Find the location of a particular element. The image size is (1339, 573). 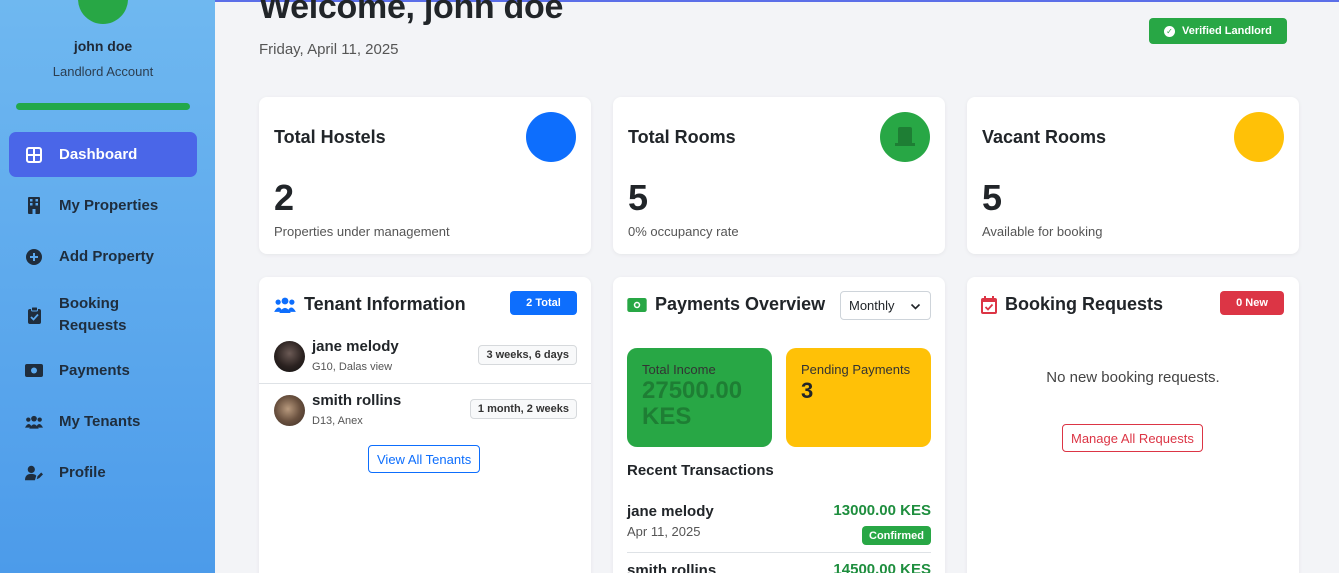

sidebar-item-label: Payments is located at coordinates (94, 370).